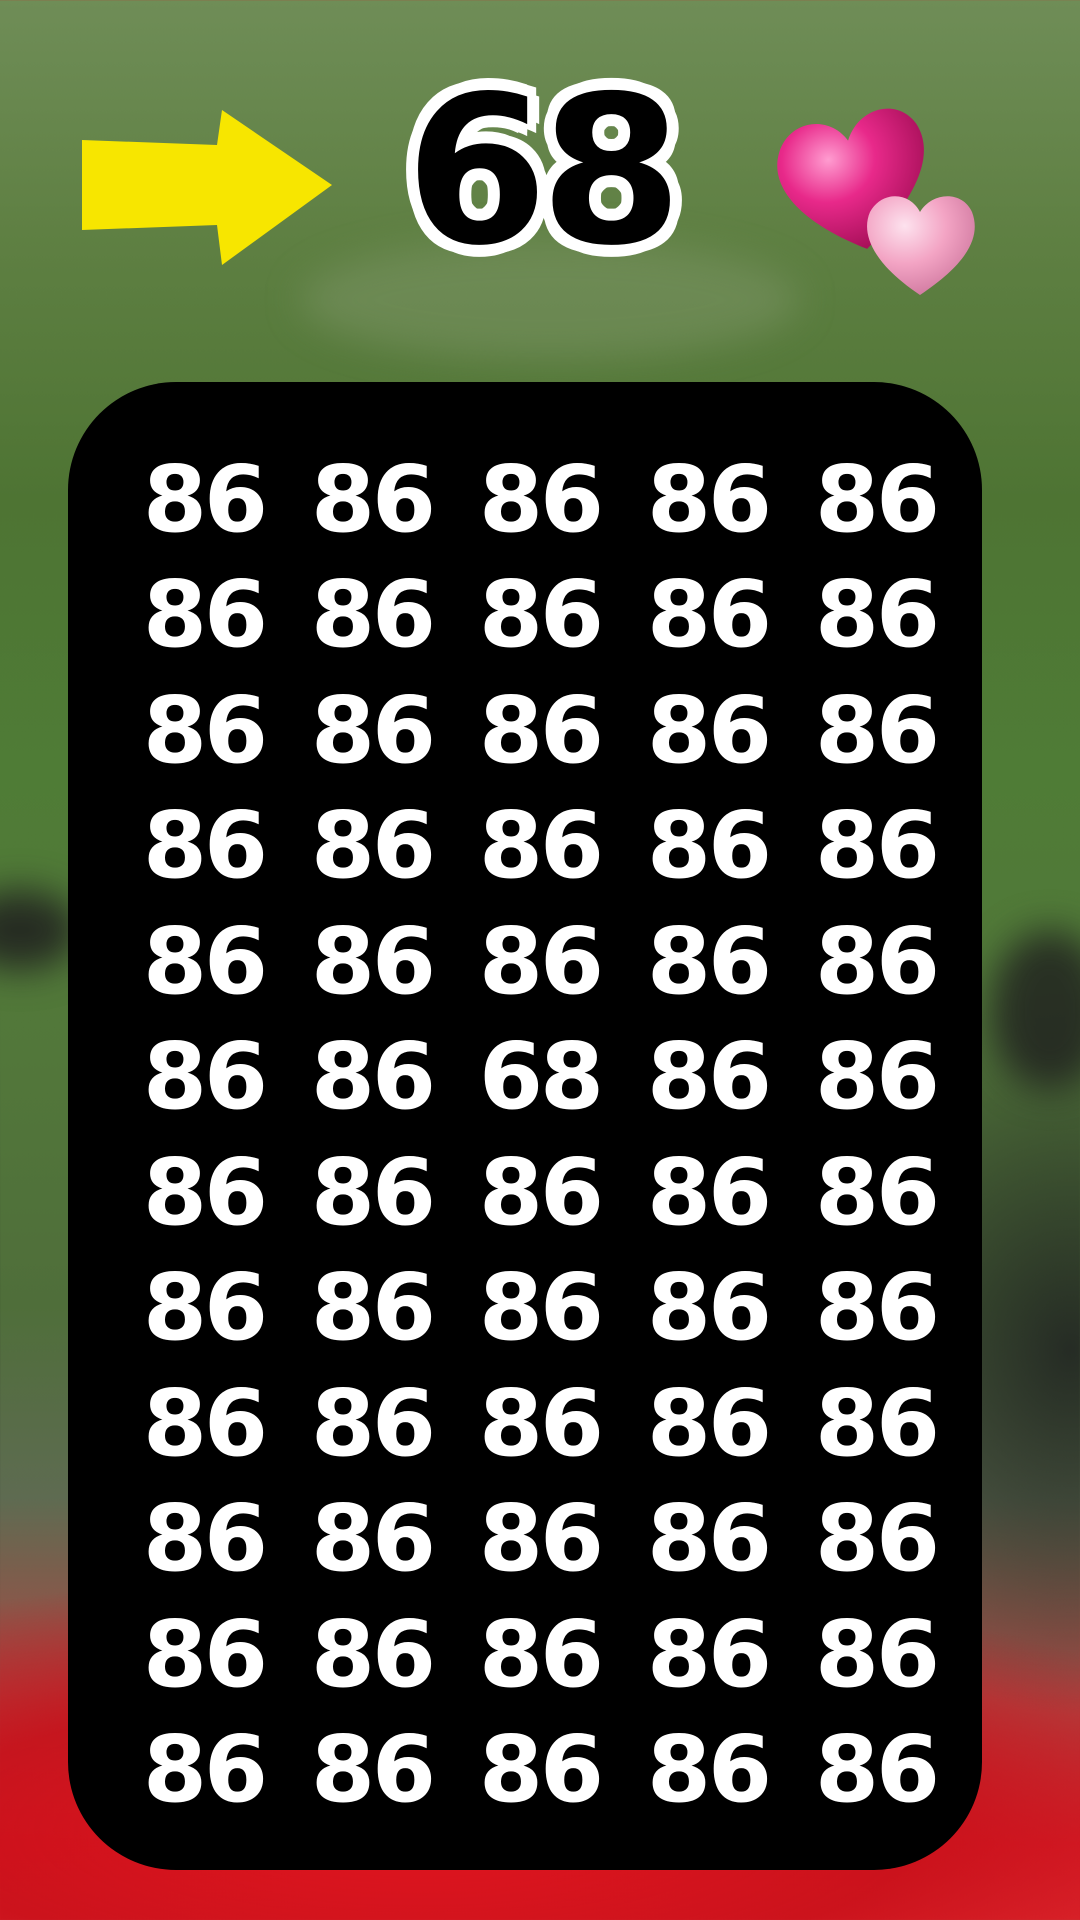 The height and width of the screenshot is (1920, 1080). Describe the element at coordinates (207, 187) in the screenshot. I see `yellow-arrow-right-icon` at that location.